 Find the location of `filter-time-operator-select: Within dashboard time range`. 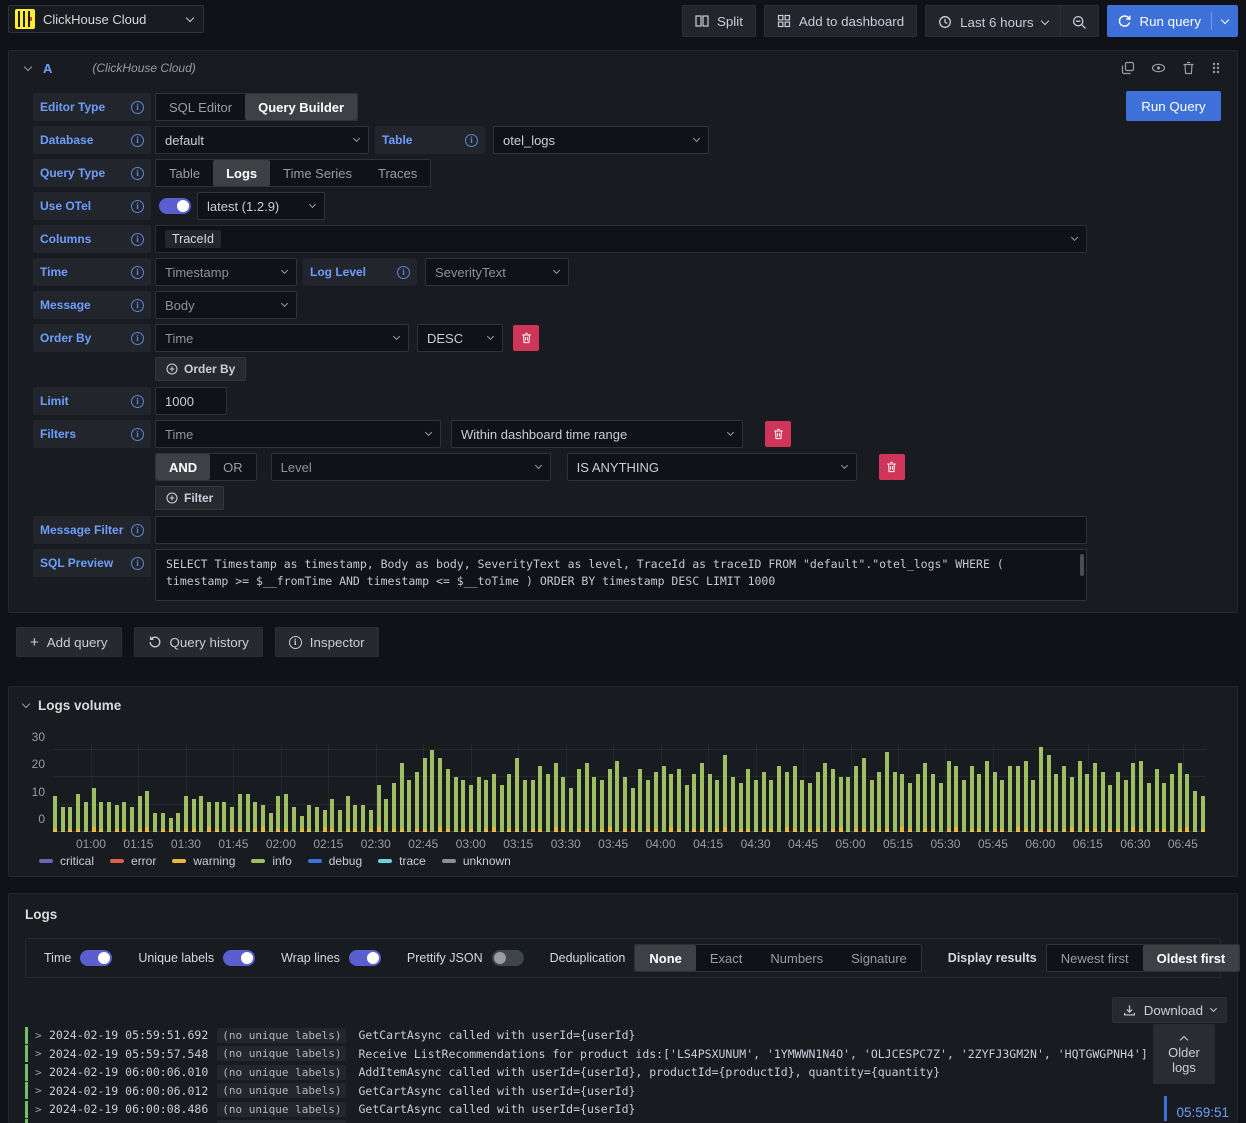

filter-time-operator-select: Within dashboard time range is located at coordinates (597, 434).